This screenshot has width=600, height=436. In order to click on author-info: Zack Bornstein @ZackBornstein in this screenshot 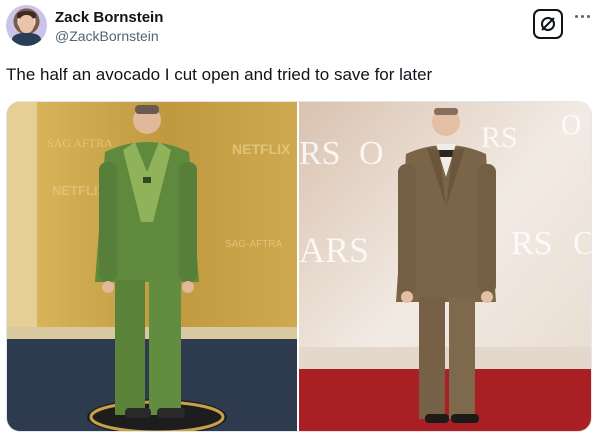, I will do `click(109, 27)`.